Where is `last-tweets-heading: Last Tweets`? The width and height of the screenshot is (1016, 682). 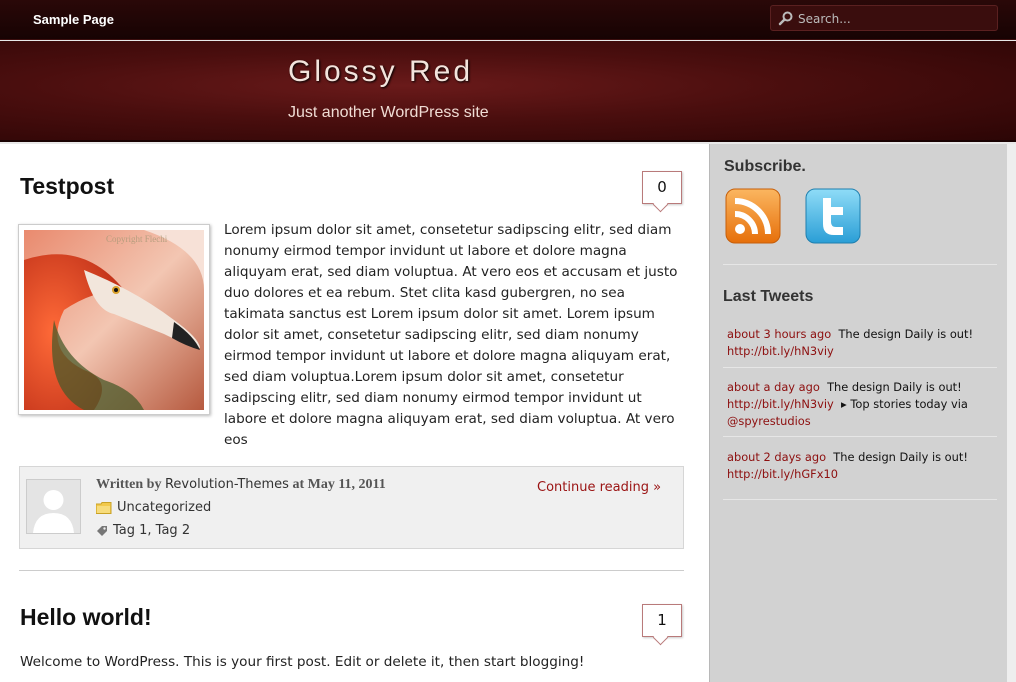 last-tweets-heading: Last Tweets is located at coordinates (768, 296).